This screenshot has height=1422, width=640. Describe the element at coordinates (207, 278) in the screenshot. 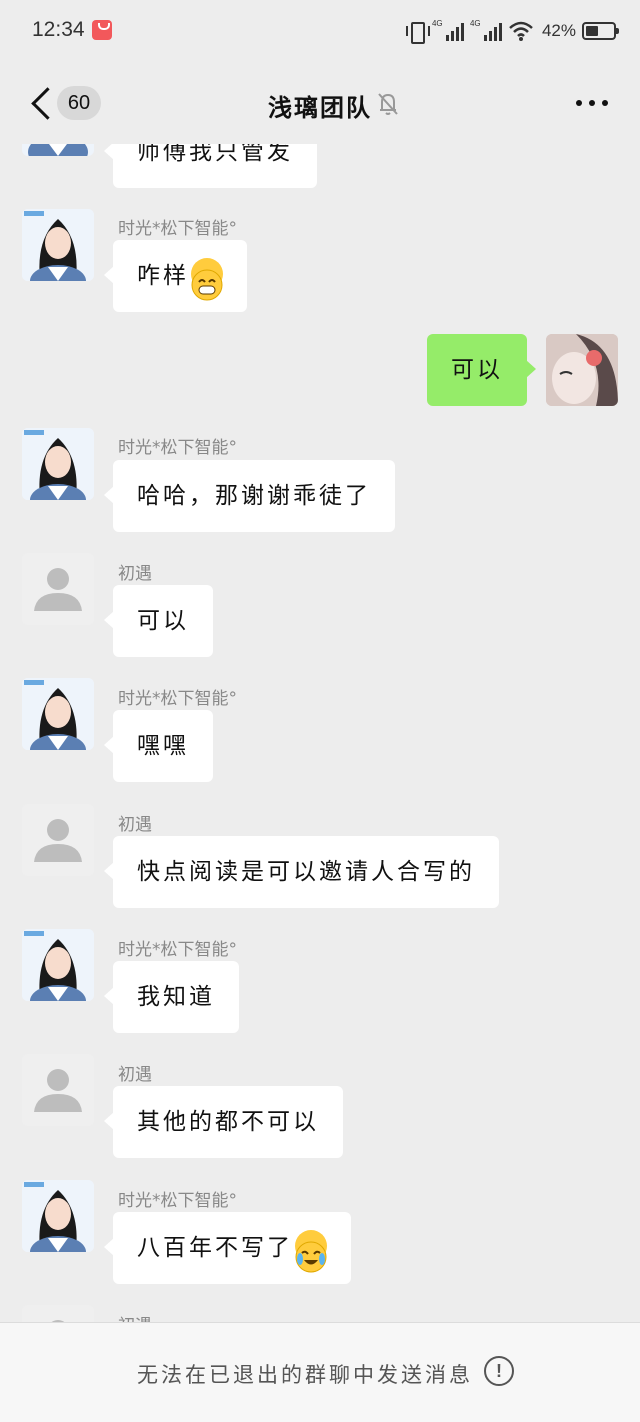

I see `grinning-face-icon` at that location.